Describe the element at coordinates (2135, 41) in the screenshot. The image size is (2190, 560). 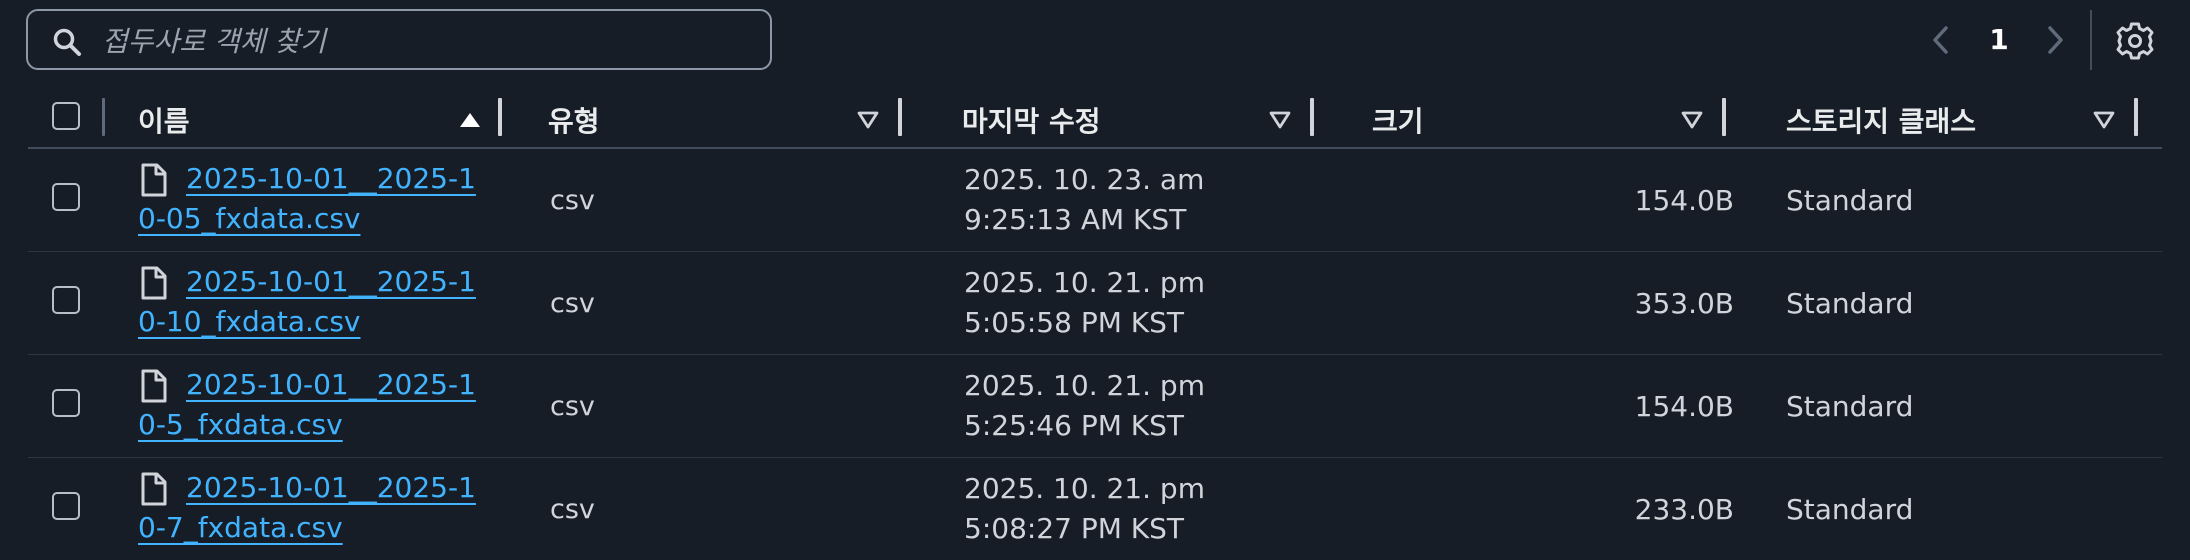
I see `gear-icon` at that location.